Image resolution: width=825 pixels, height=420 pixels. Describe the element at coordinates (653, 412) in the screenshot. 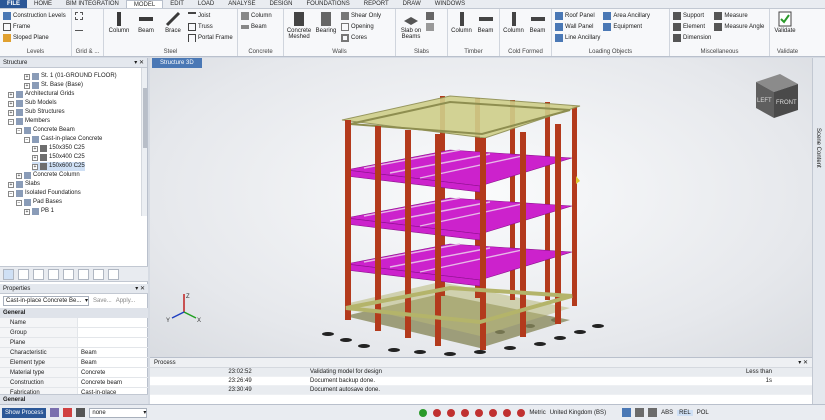

I see `ortho-icon` at that location.